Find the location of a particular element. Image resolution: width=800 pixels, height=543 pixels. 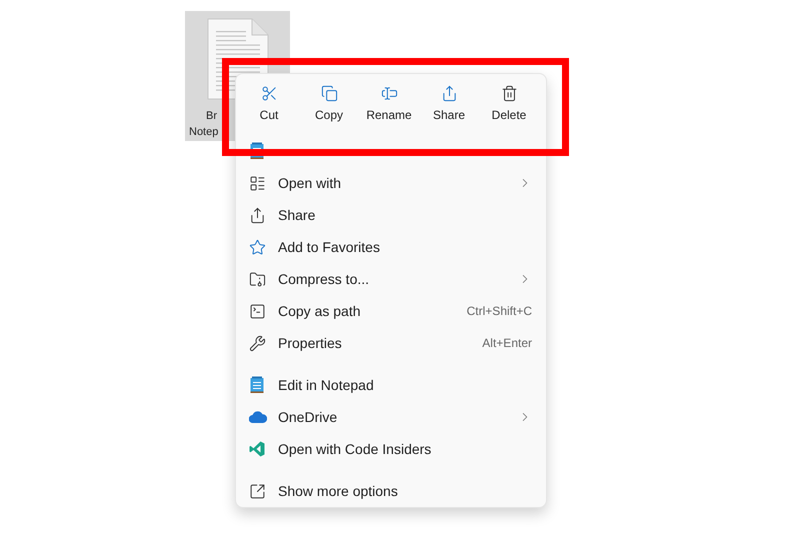

delete-icon is located at coordinates (509, 93).